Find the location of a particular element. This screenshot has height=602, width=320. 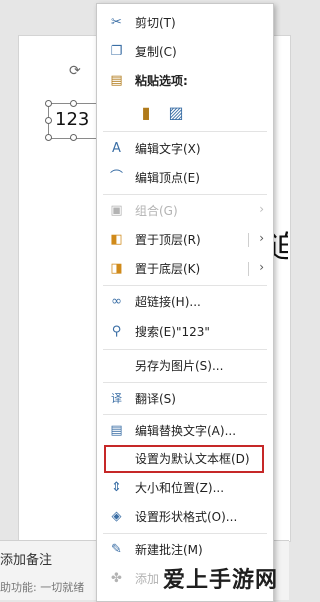

menu-item-label: 编辑文字(X) is located at coordinates (168, 149).